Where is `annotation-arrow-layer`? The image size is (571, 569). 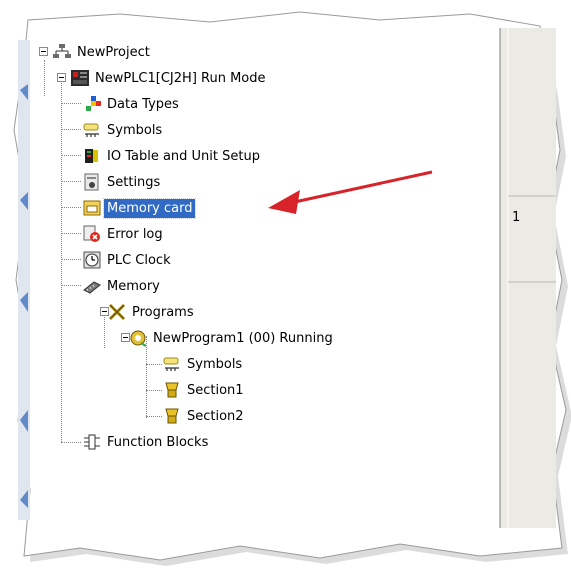 annotation-arrow-layer is located at coordinates (350, 192).